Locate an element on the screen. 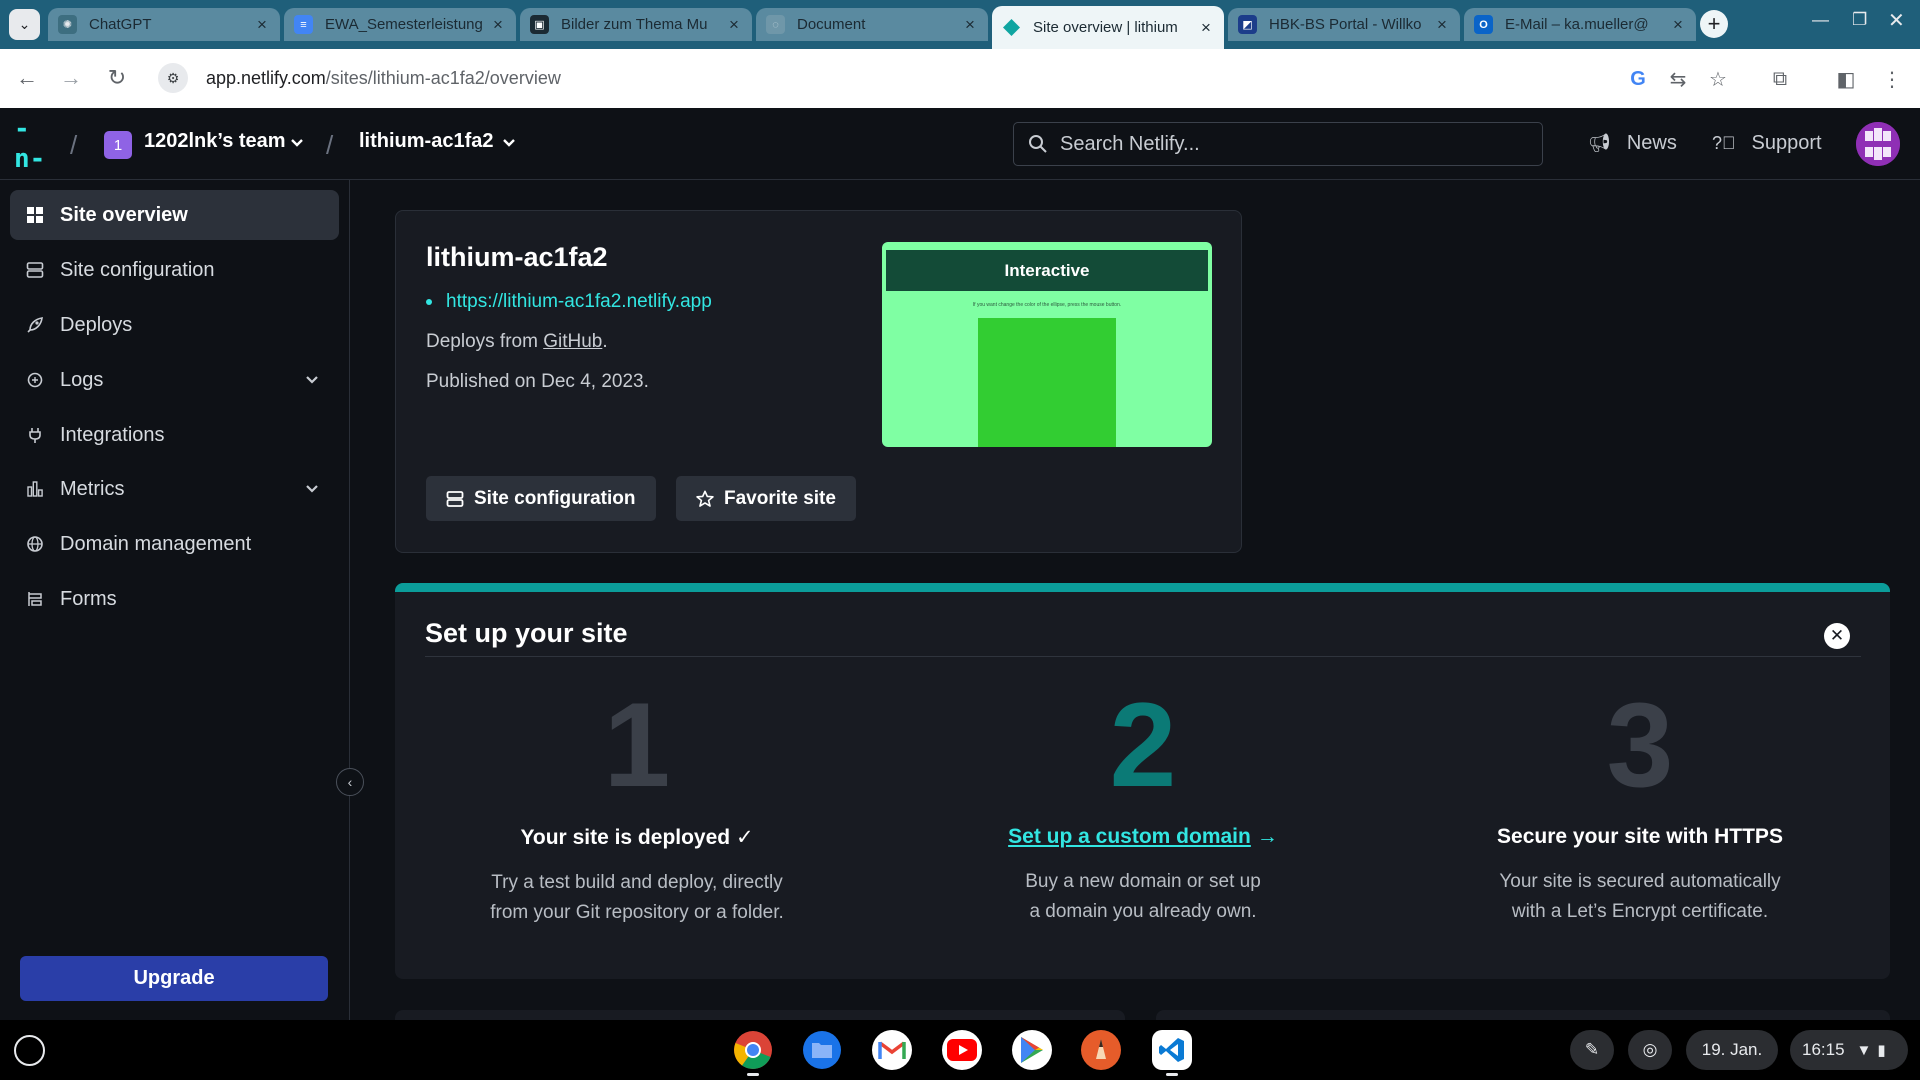 The width and height of the screenshot is (1920, 1080). site-switcher: lithium-ac1fa2 is located at coordinates (426, 141).